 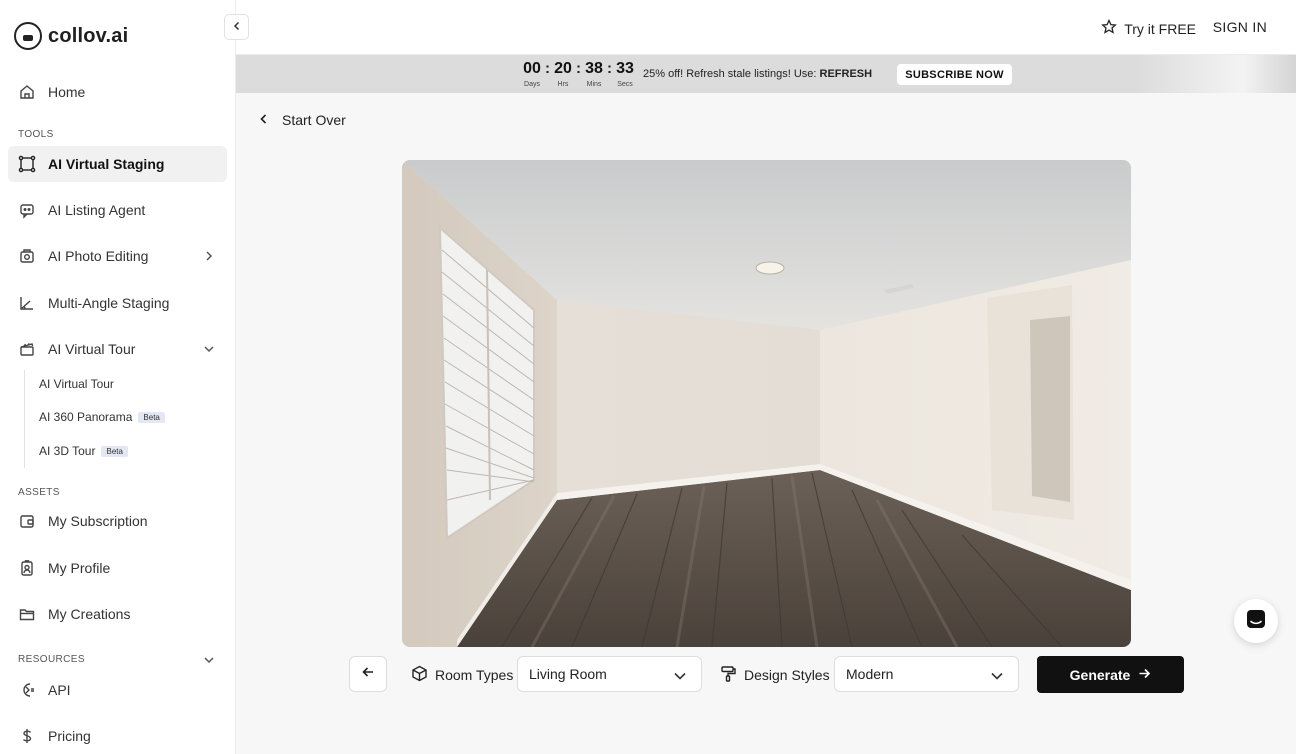 What do you see at coordinates (39, 492) in the screenshot?
I see `section-label-assets: ASSETS` at bounding box center [39, 492].